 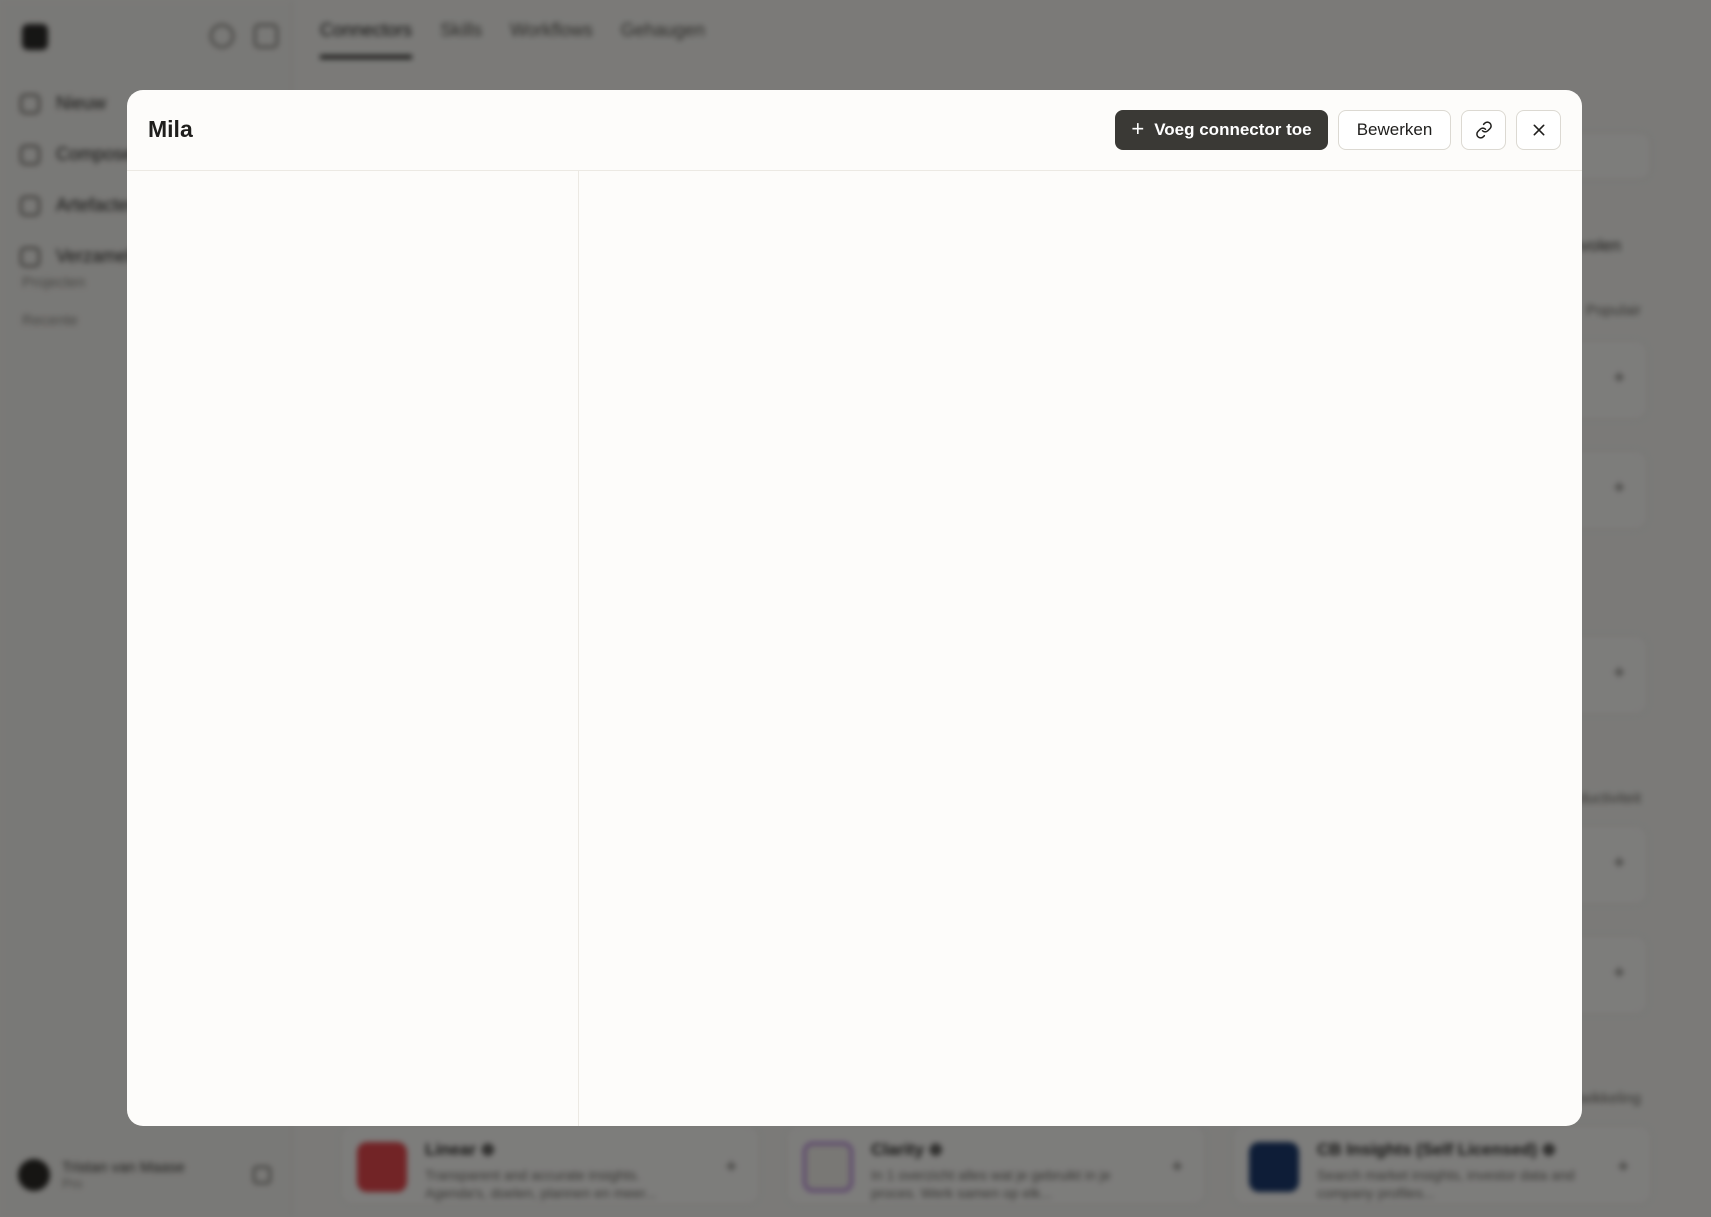 What do you see at coordinates (1138, 128) in the screenshot?
I see `plus-icon: +` at bounding box center [1138, 128].